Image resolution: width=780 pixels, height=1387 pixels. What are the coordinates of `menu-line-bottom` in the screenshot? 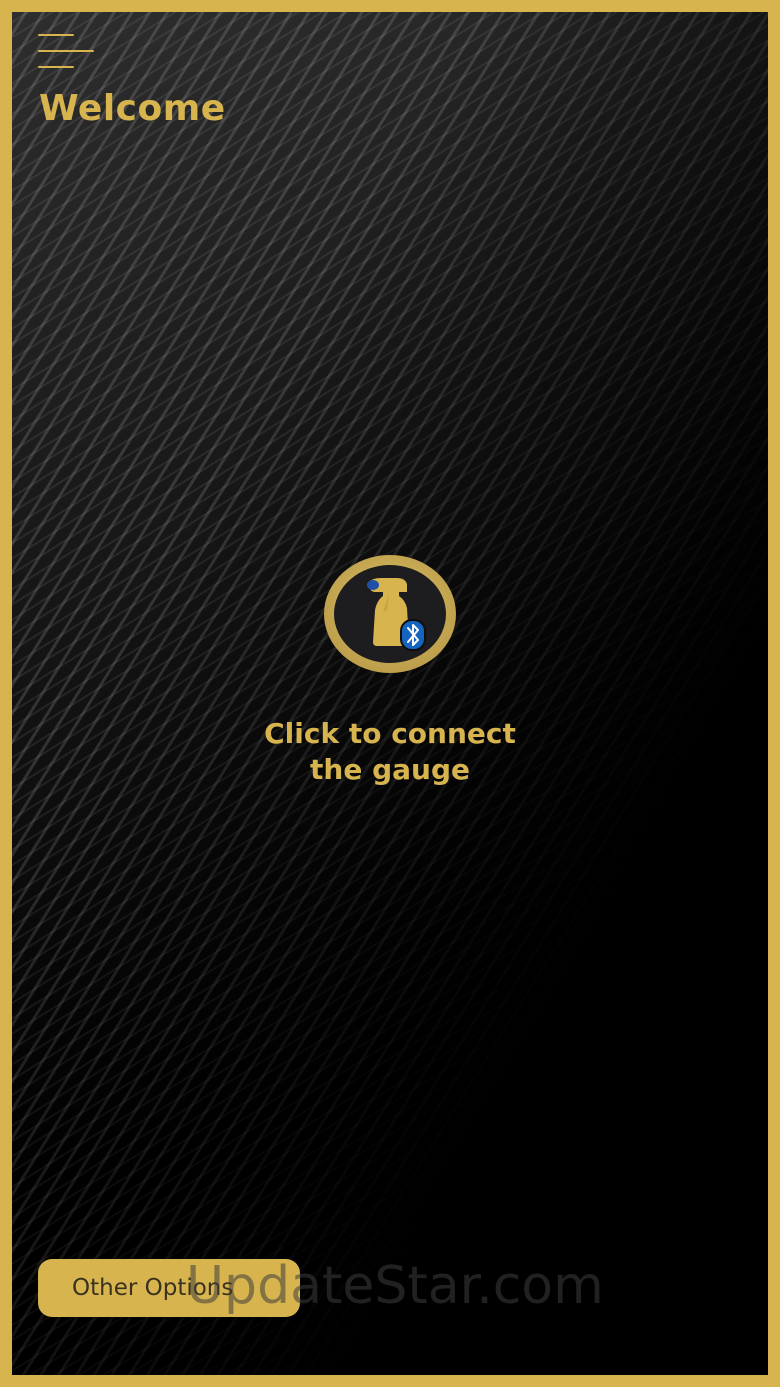 It's located at (56, 67).